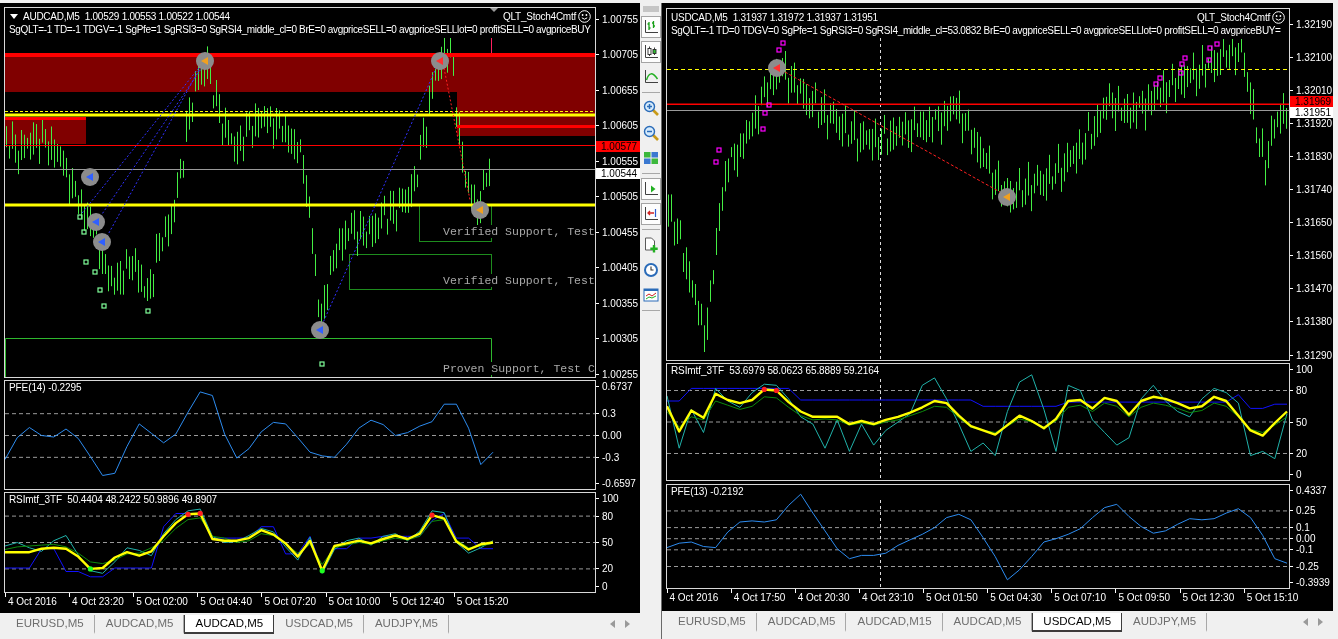 Image resolution: width=1338 pixels, height=639 pixels. I want to click on chart-shift-button, so click(650, 189).